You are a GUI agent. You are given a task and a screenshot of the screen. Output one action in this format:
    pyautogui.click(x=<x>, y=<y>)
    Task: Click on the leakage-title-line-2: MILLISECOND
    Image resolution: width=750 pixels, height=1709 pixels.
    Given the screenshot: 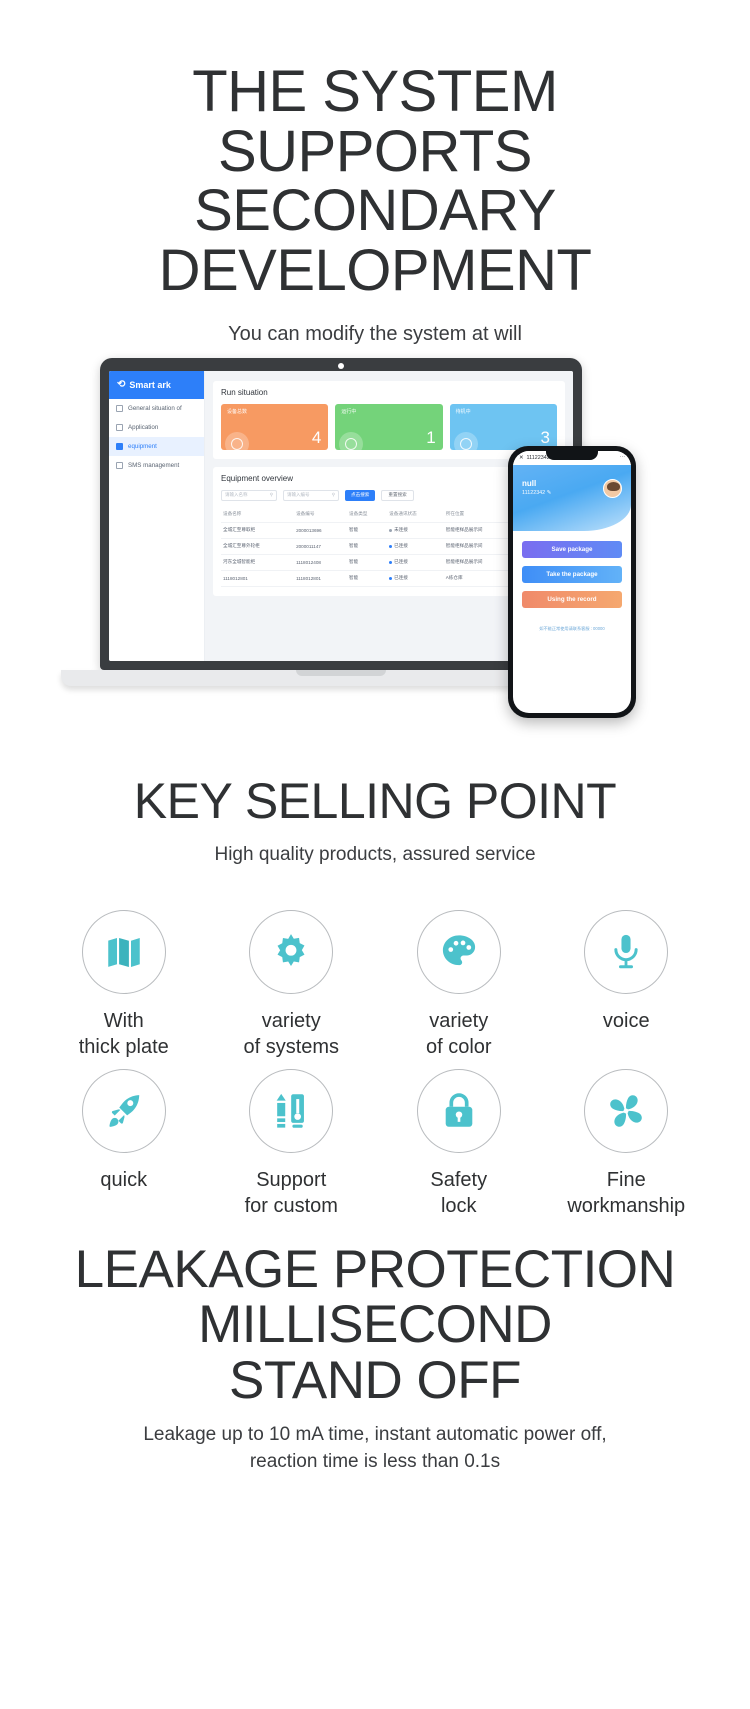 What is the action you would take?
    pyautogui.click(x=375, y=1325)
    